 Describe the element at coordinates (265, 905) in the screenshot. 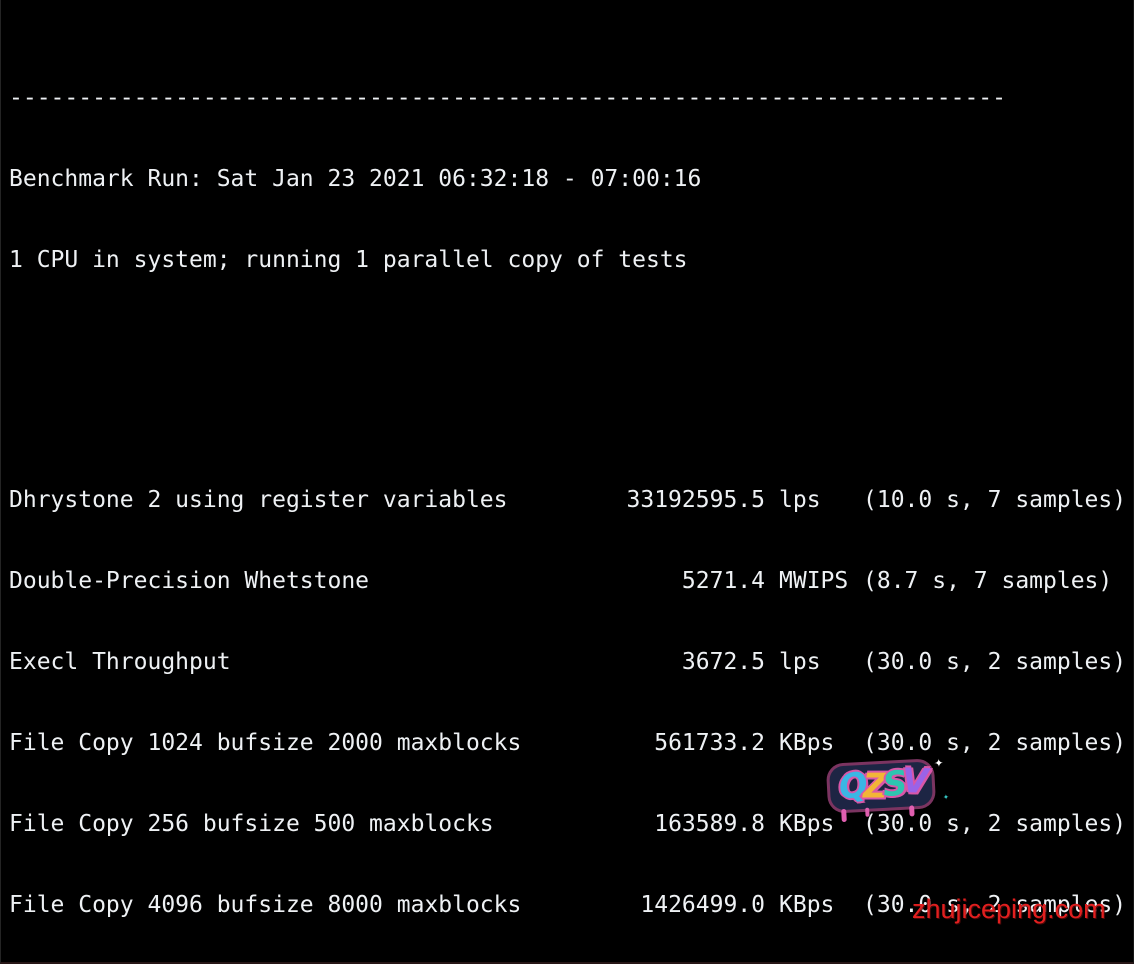

I see `test-name: File Copy 4096 bufsize 8000 maxblocks` at that location.